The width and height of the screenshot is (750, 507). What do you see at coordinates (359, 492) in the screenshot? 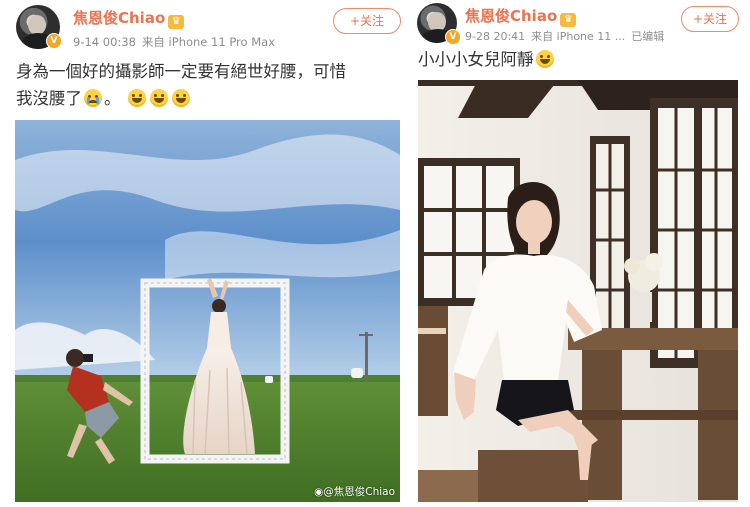
I see `watermark-text: @焦恩俊Chiao` at bounding box center [359, 492].